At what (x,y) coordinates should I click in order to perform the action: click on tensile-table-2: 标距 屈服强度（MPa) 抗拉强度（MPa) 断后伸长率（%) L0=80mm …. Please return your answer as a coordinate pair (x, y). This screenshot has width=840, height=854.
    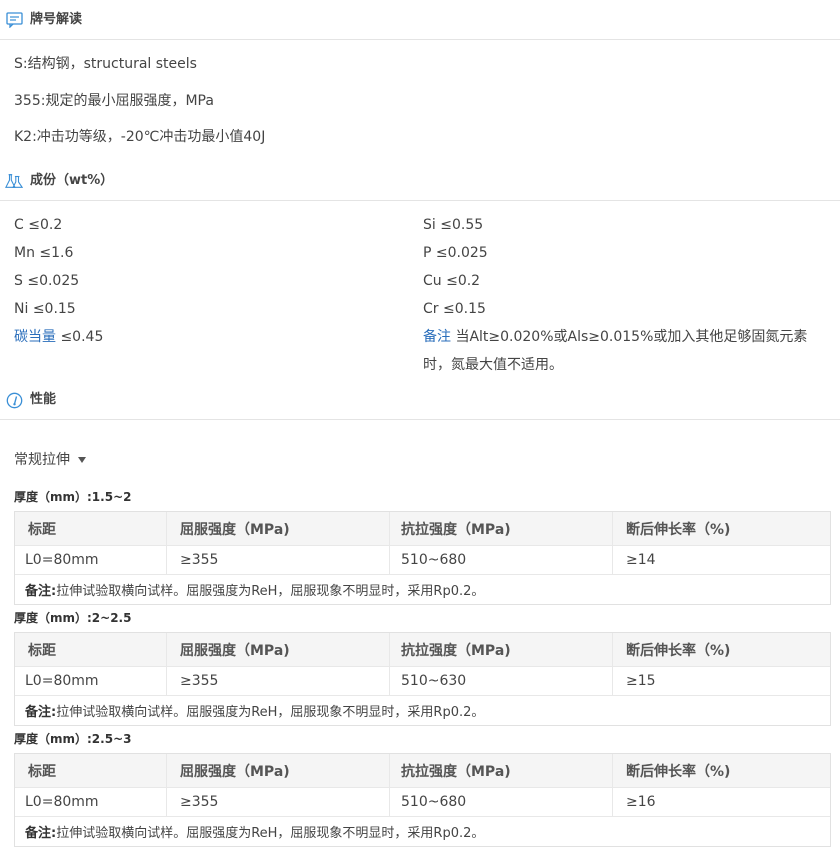
    Looking at the image, I should click on (422, 679).